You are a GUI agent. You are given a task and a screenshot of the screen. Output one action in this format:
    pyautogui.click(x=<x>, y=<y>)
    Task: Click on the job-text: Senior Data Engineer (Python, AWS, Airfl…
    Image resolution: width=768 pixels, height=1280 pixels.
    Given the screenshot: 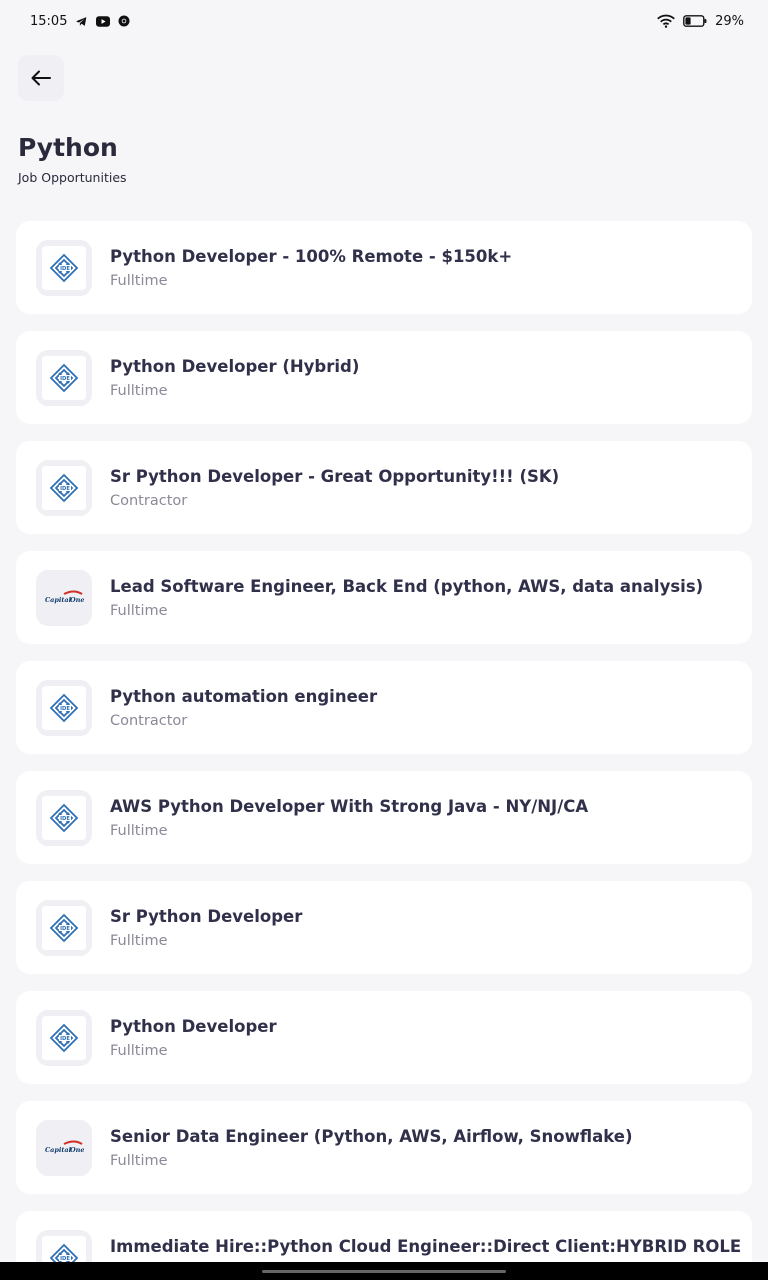 What is the action you would take?
    pyautogui.click(x=371, y=1148)
    